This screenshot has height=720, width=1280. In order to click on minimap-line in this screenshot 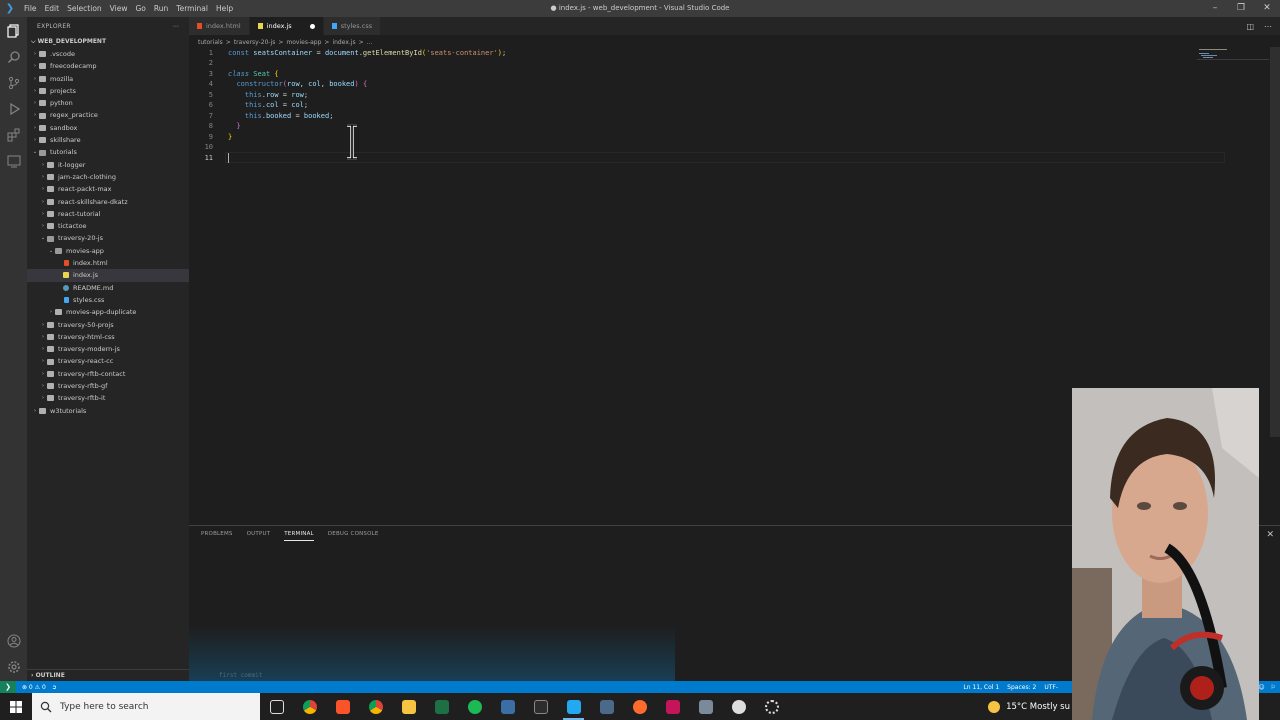, I will do `click(1213, 49)`.